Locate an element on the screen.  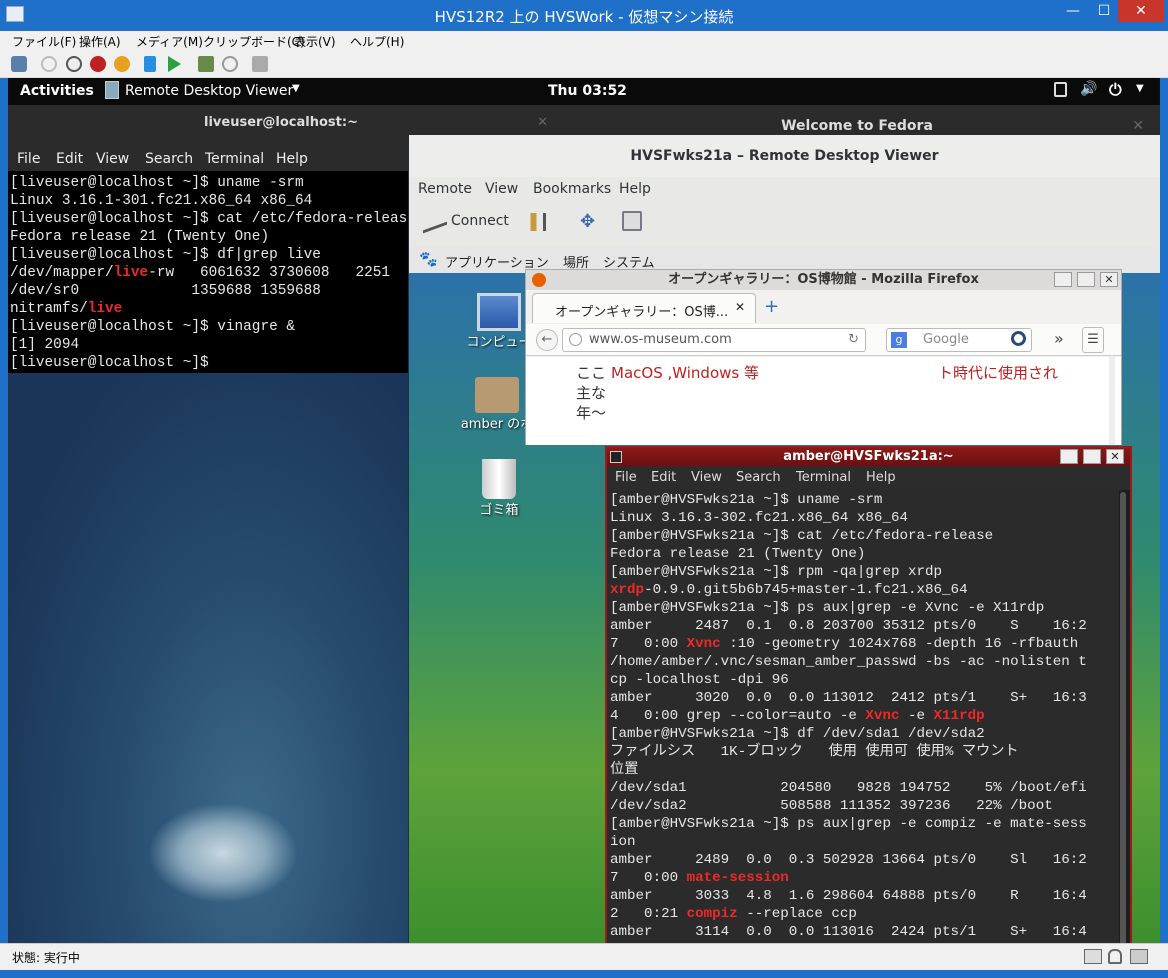
shutdown-icon is located at coordinates (98, 64).